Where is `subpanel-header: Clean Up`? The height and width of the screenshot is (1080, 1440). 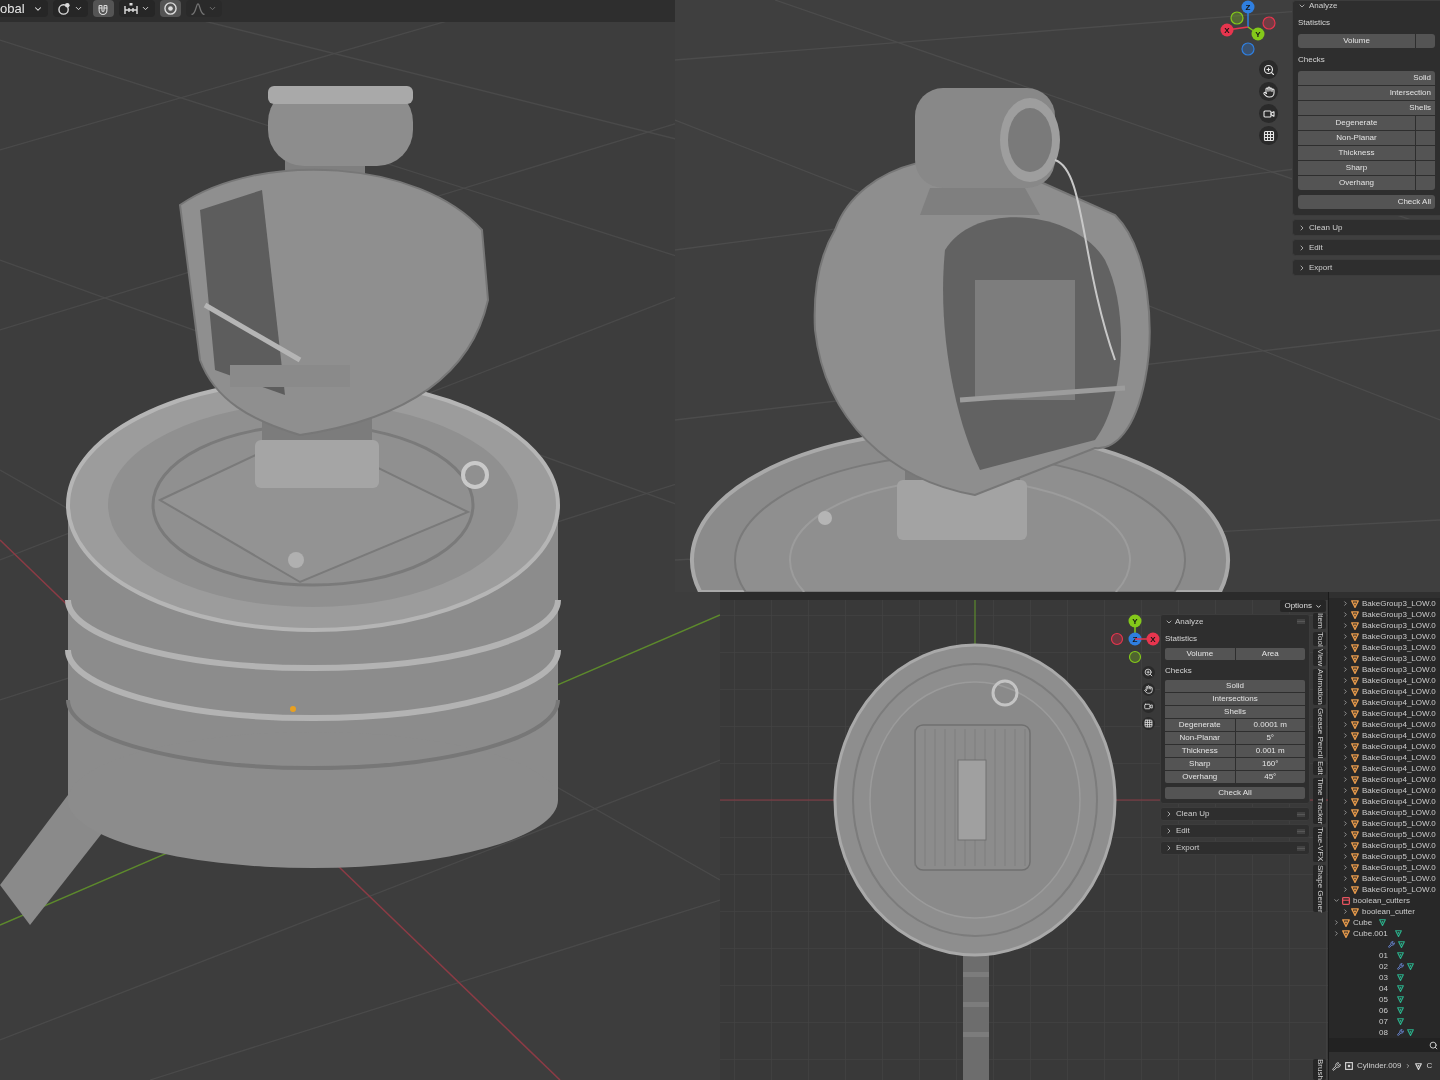 subpanel-header: Clean Up is located at coordinates (1235, 814).